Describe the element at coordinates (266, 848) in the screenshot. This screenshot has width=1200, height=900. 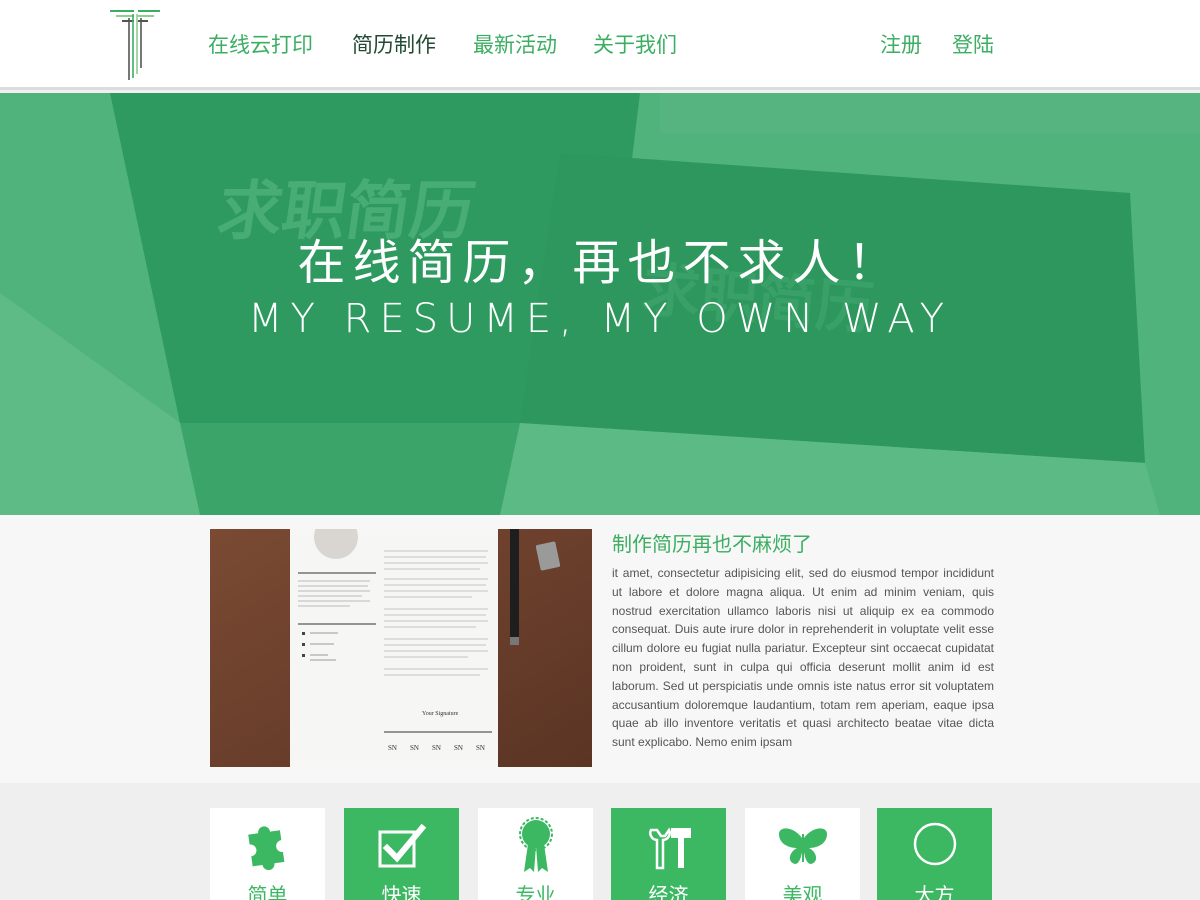
I see `puzzle-icon` at that location.